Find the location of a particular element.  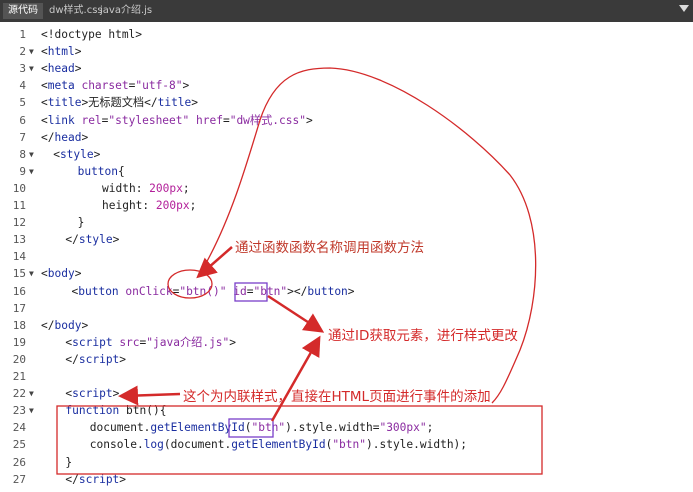

code-line: 12} is located at coordinates (346, 222).